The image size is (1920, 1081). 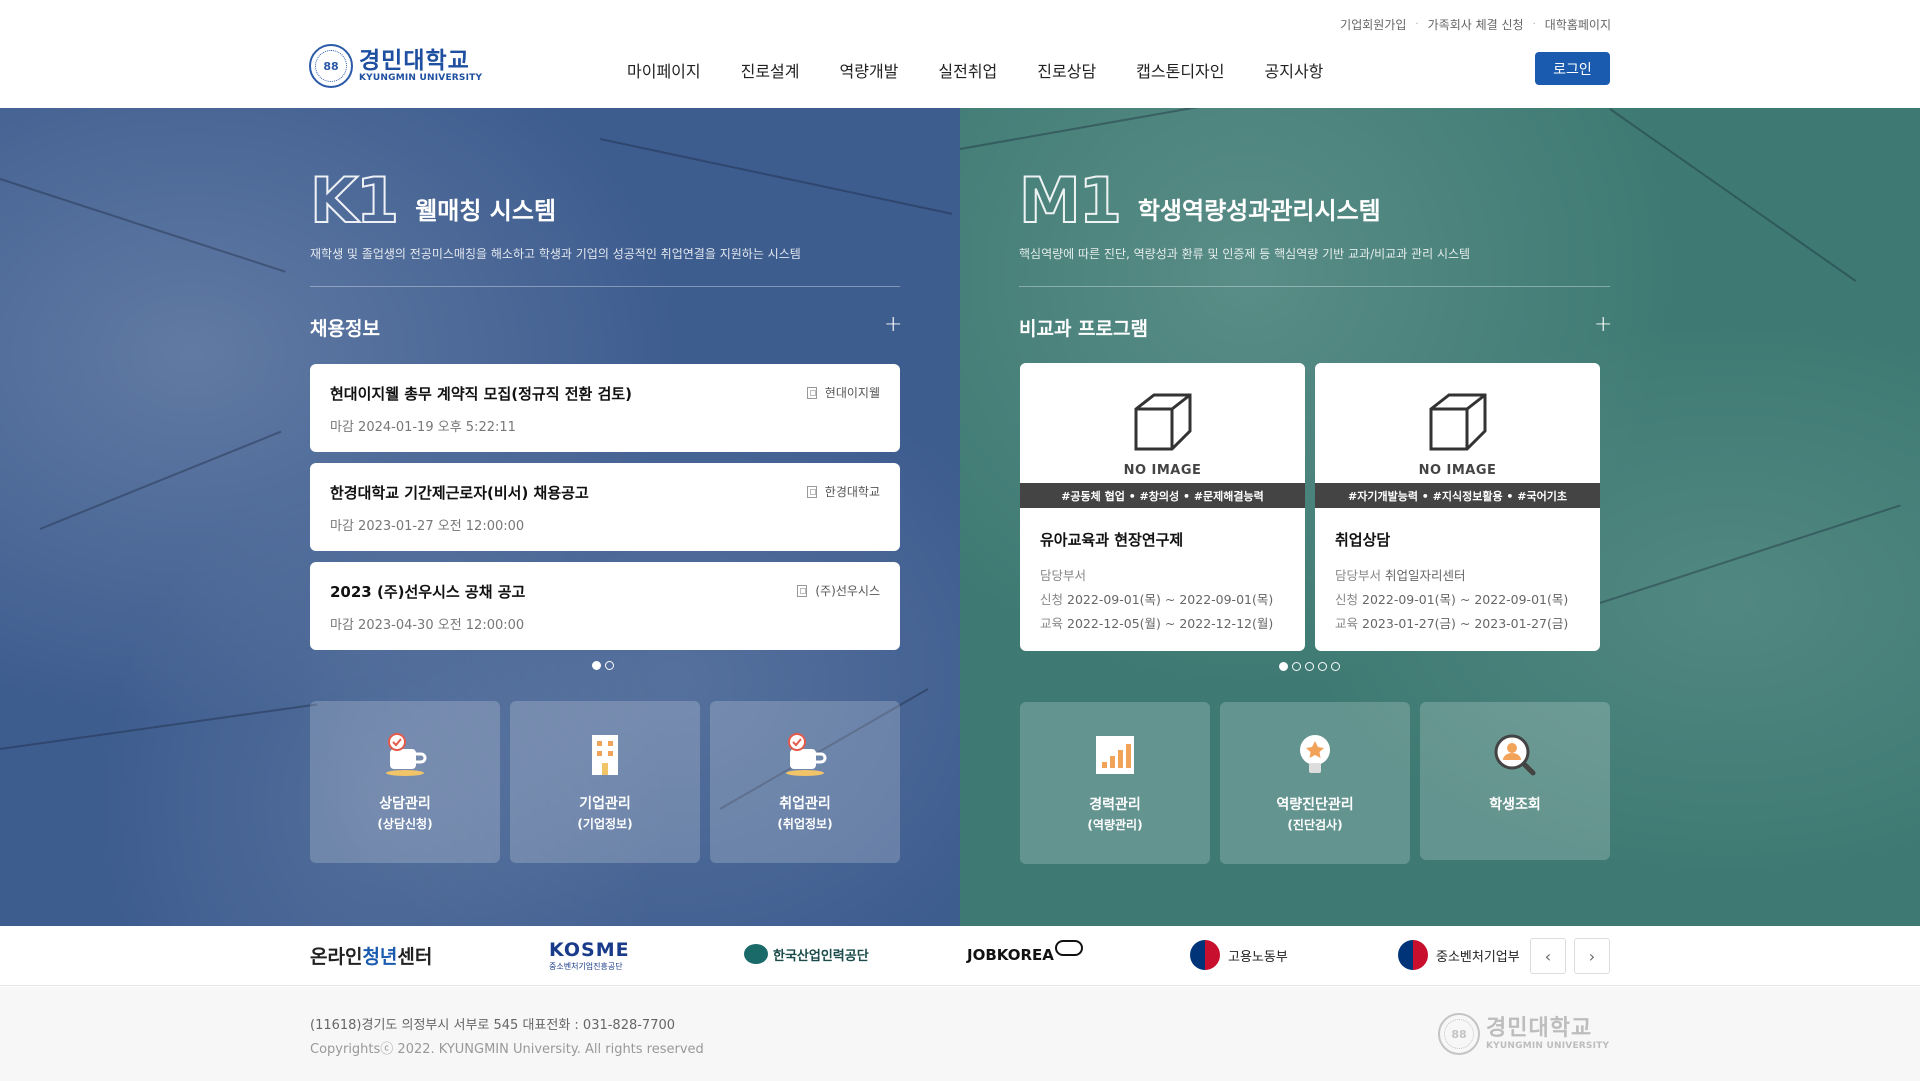 I want to click on program-title: 취업상담, so click(x=1363, y=540).